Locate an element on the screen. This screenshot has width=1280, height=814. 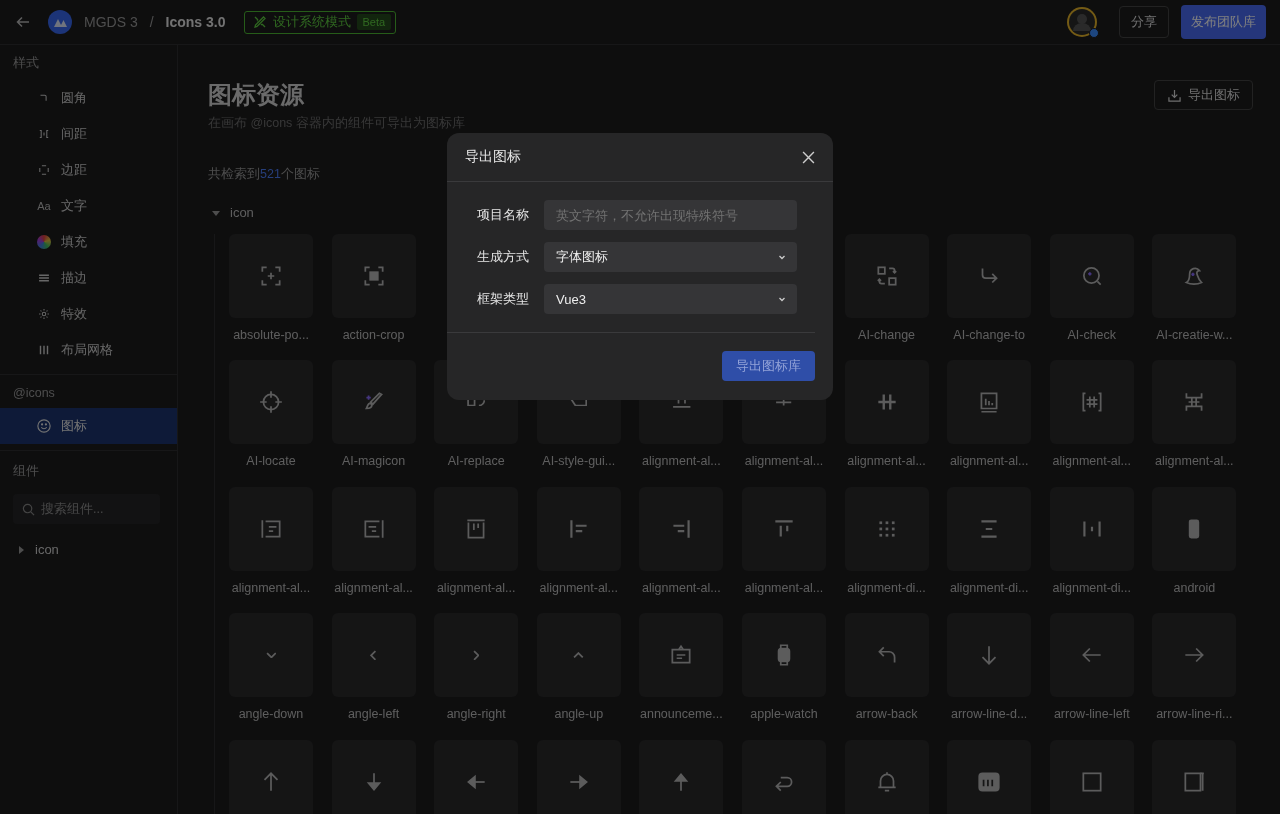
icon-name: angle-left is located at coordinates (373, 714).